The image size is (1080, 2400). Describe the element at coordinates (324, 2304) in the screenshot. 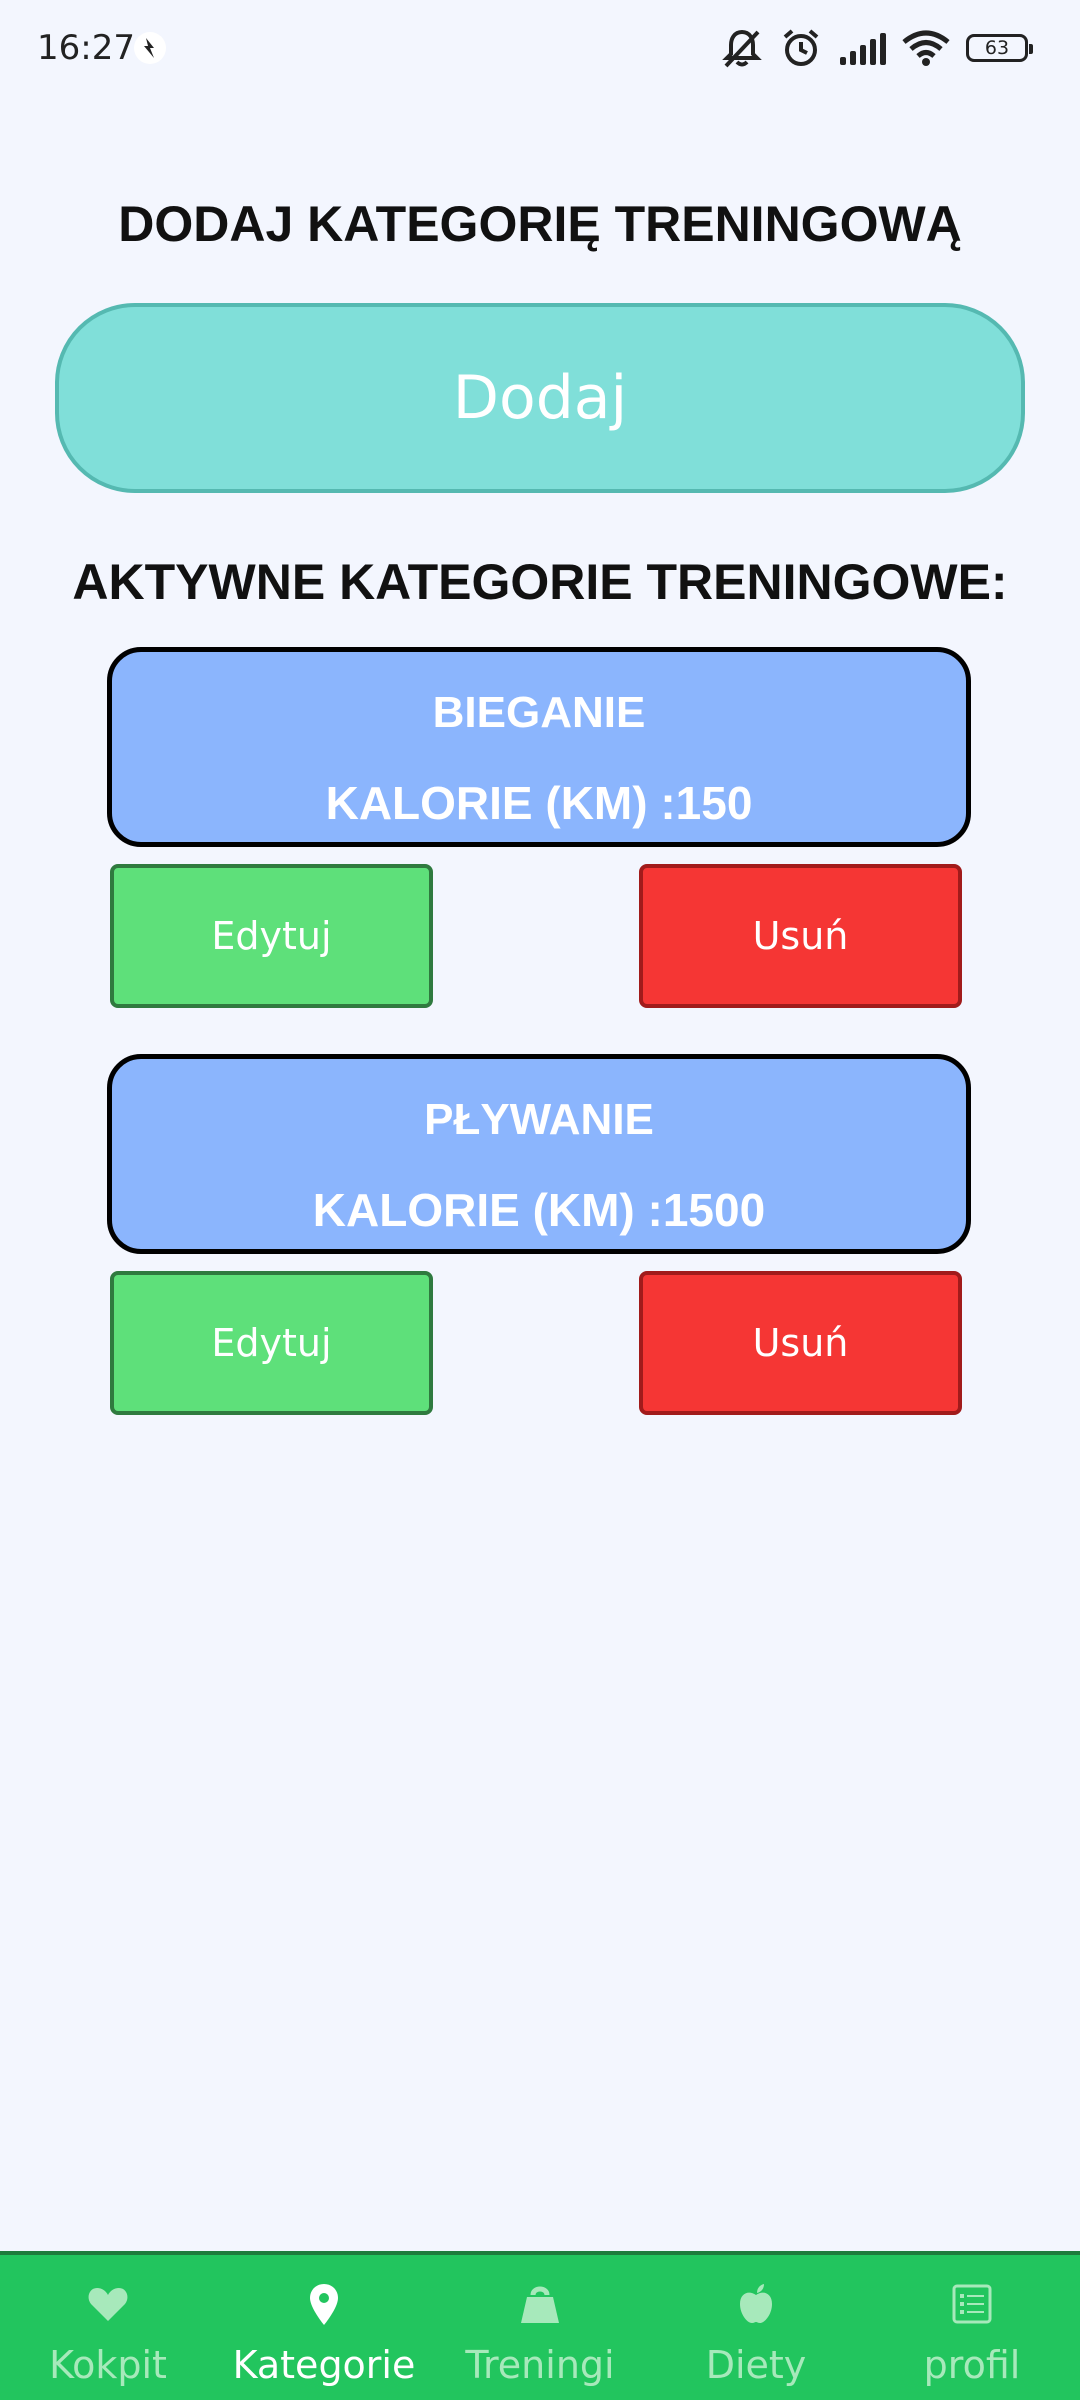

I see `location-pin-icon` at that location.